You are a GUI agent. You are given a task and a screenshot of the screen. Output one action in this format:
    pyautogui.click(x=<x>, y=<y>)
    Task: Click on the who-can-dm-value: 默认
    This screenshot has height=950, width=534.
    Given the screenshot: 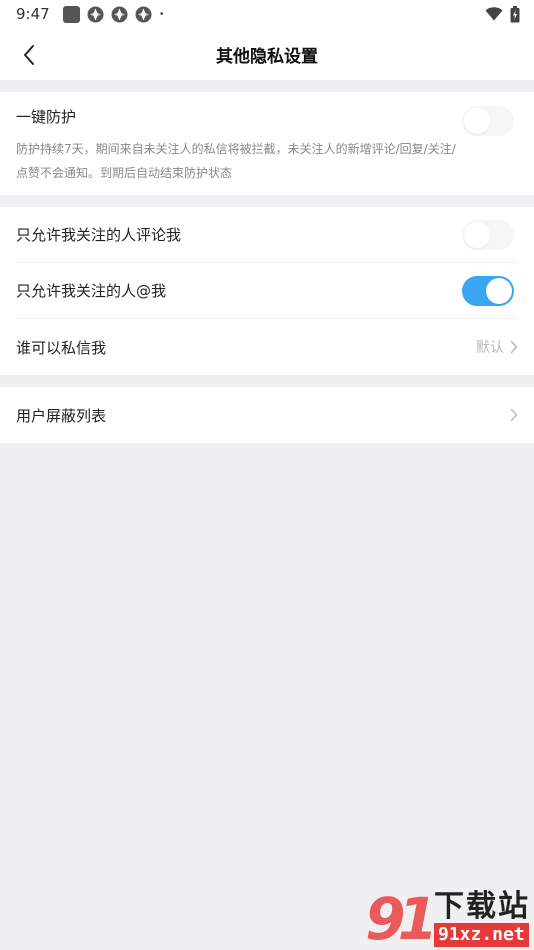 What is the action you would take?
    pyautogui.click(x=490, y=348)
    